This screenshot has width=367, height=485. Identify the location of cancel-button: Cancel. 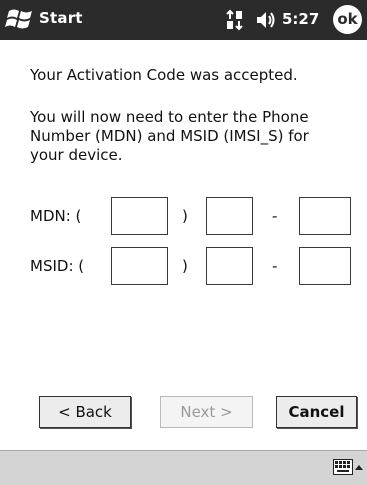
(316, 412).